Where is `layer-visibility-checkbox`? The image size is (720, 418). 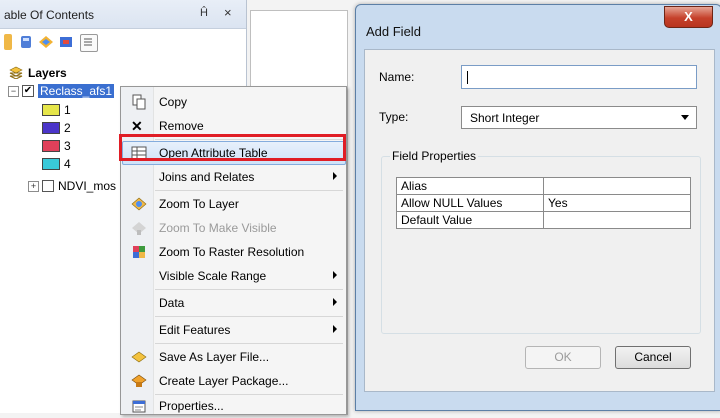
layer-visibility-checkbox is located at coordinates (48, 186).